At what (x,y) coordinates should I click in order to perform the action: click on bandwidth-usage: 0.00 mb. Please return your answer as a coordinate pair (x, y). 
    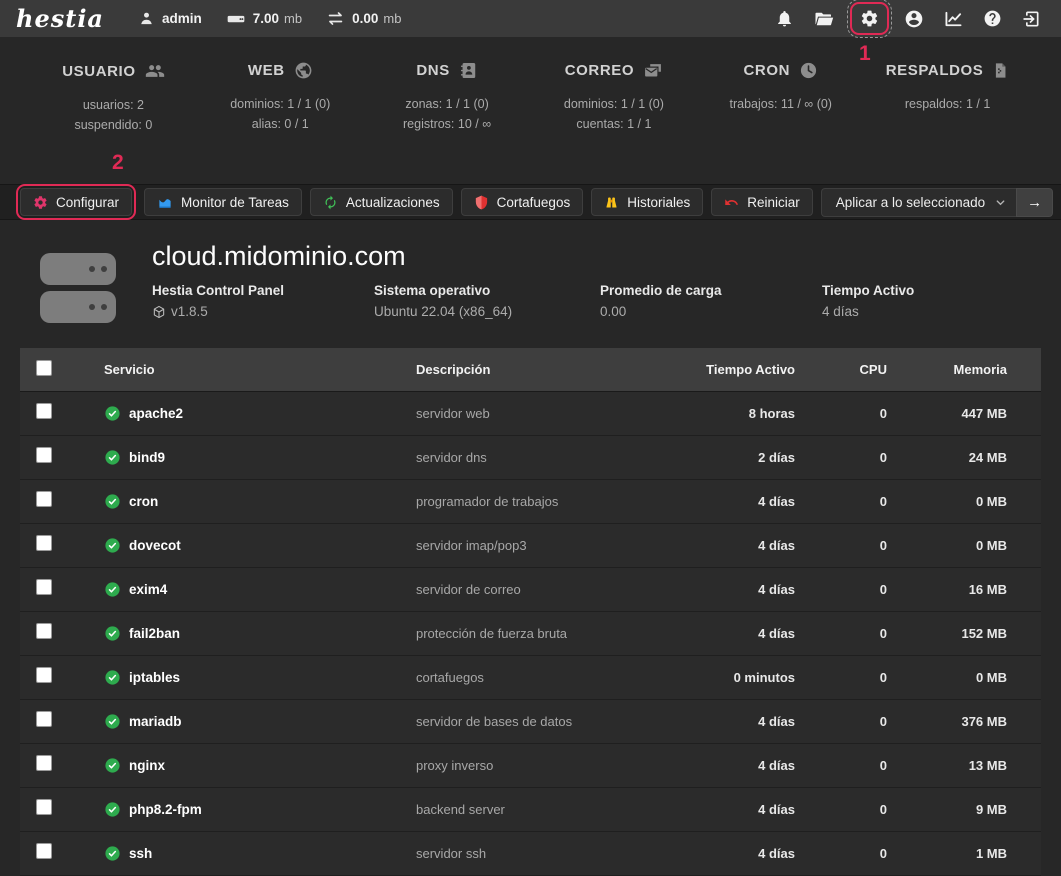
    Looking at the image, I should click on (363, 18).